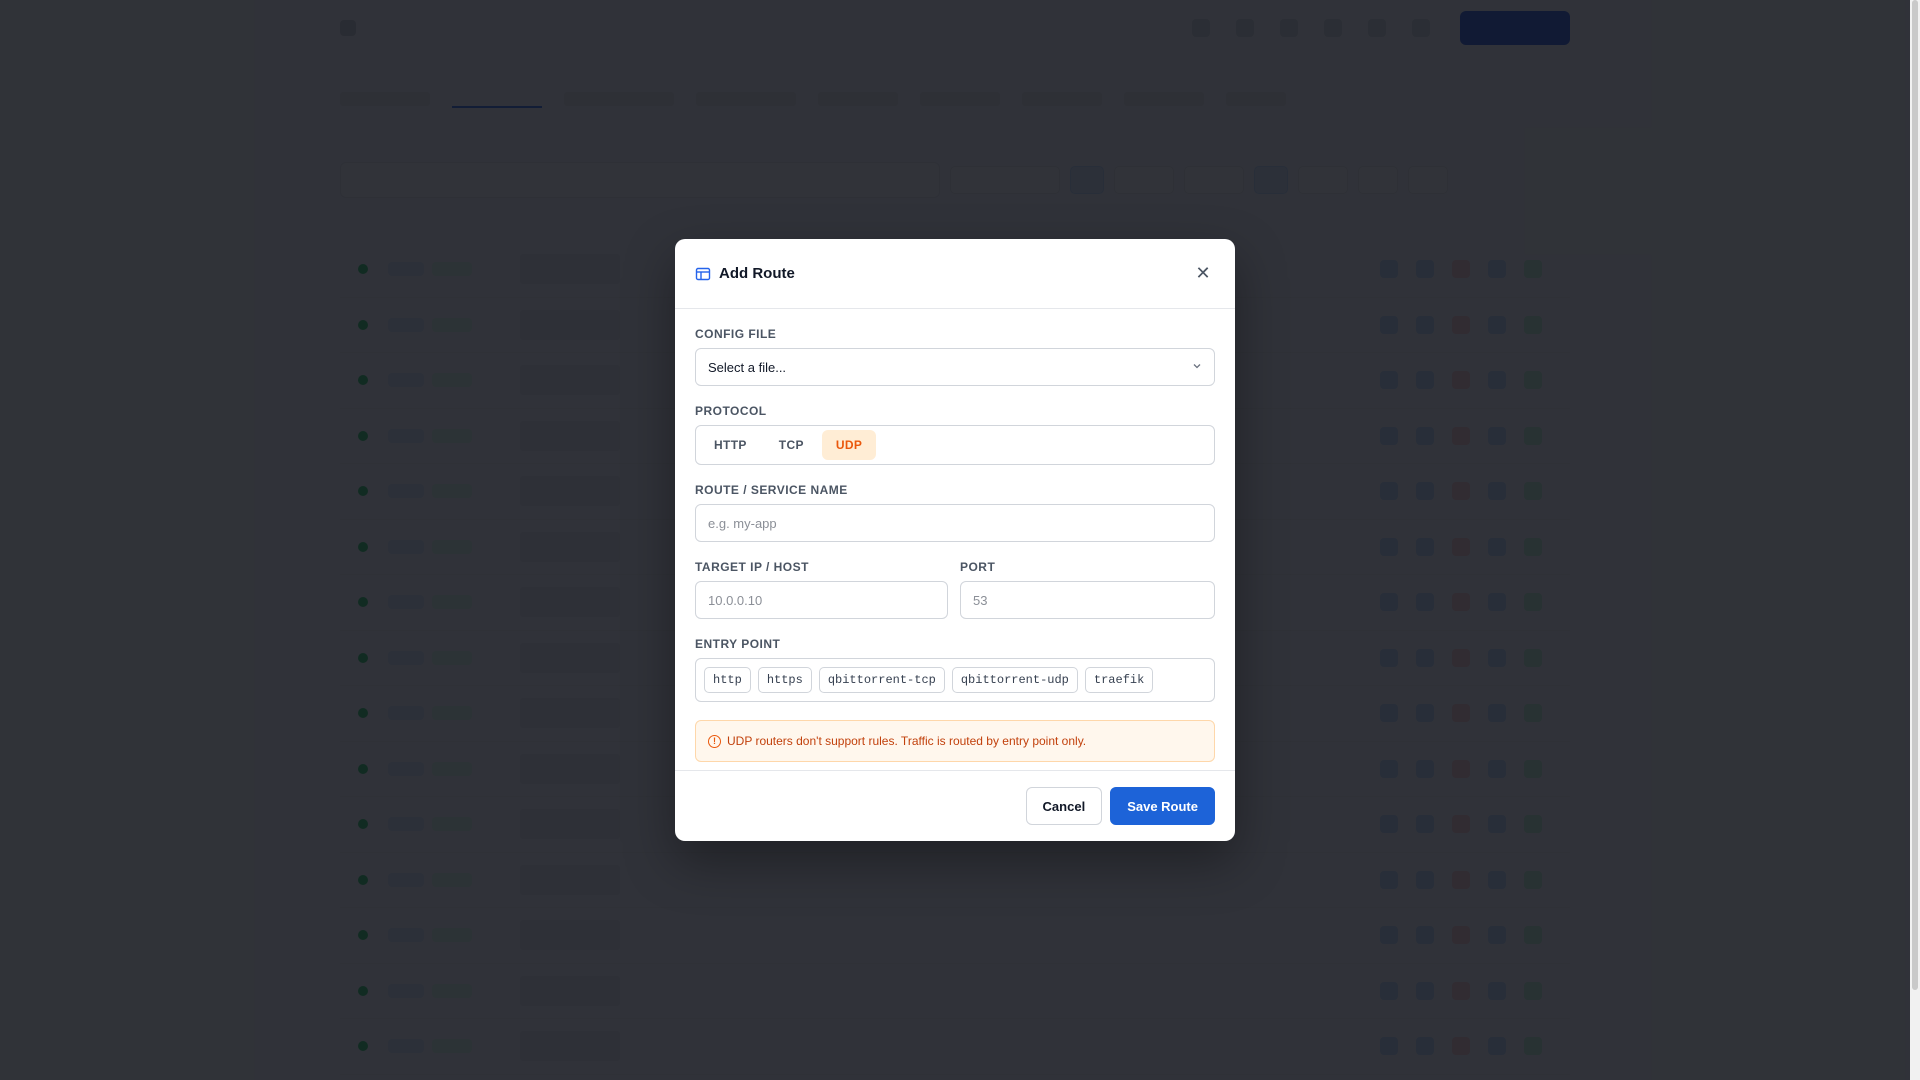 This screenshot has height=1080, width=1920. What do you see at coordinates (1064, 806) in the screenshot?
I see `cancel-button: Cancel` at bounding box center [1064, 806].